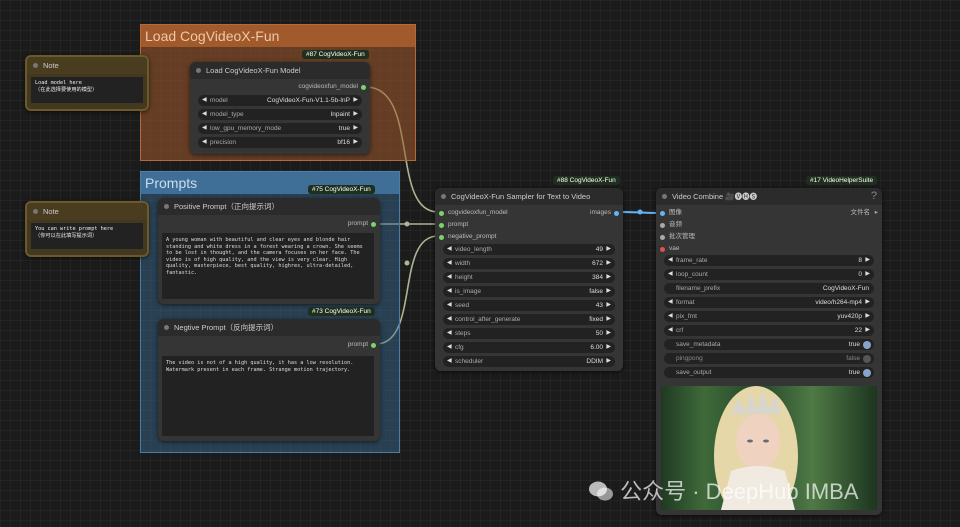 The width and height of the screenshot is (960, 527). What do you see at coordinates (332, 87) in the screenshot?
I see `output-port-row: cogvideoxfun_model` at bounding box center [332, 87].